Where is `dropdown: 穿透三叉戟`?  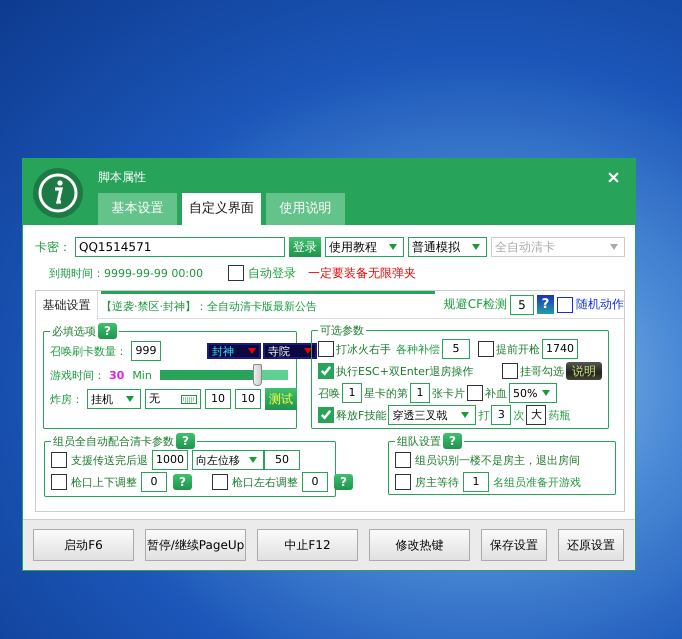
dropdown: 穿透三叉戟 is located at coordinates (432, 415).